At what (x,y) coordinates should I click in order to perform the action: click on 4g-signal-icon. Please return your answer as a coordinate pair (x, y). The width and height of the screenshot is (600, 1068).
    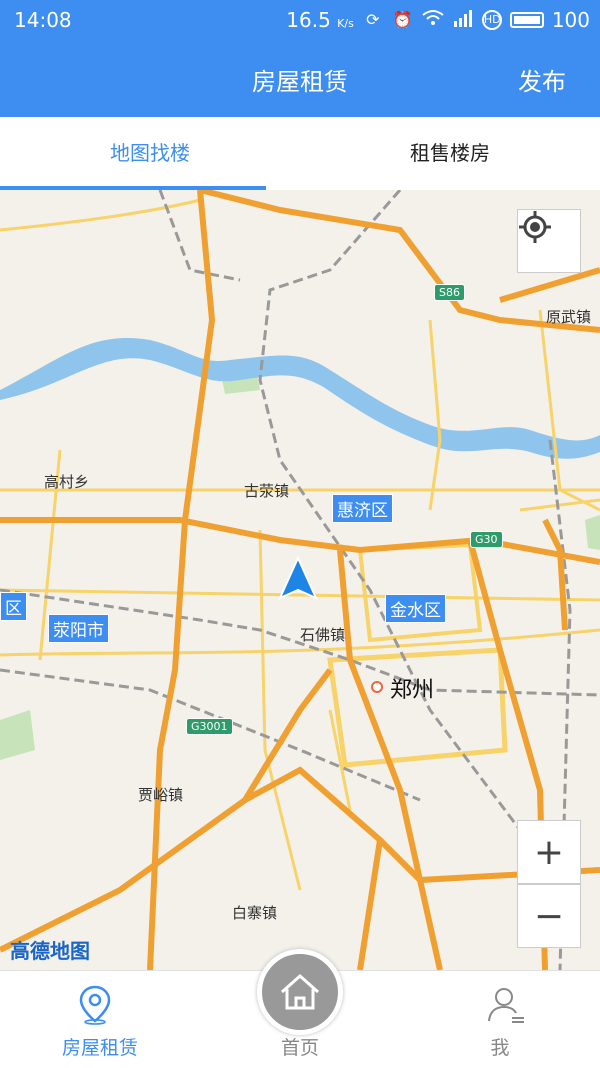
    Looking at the image, I should click on (463, 20).